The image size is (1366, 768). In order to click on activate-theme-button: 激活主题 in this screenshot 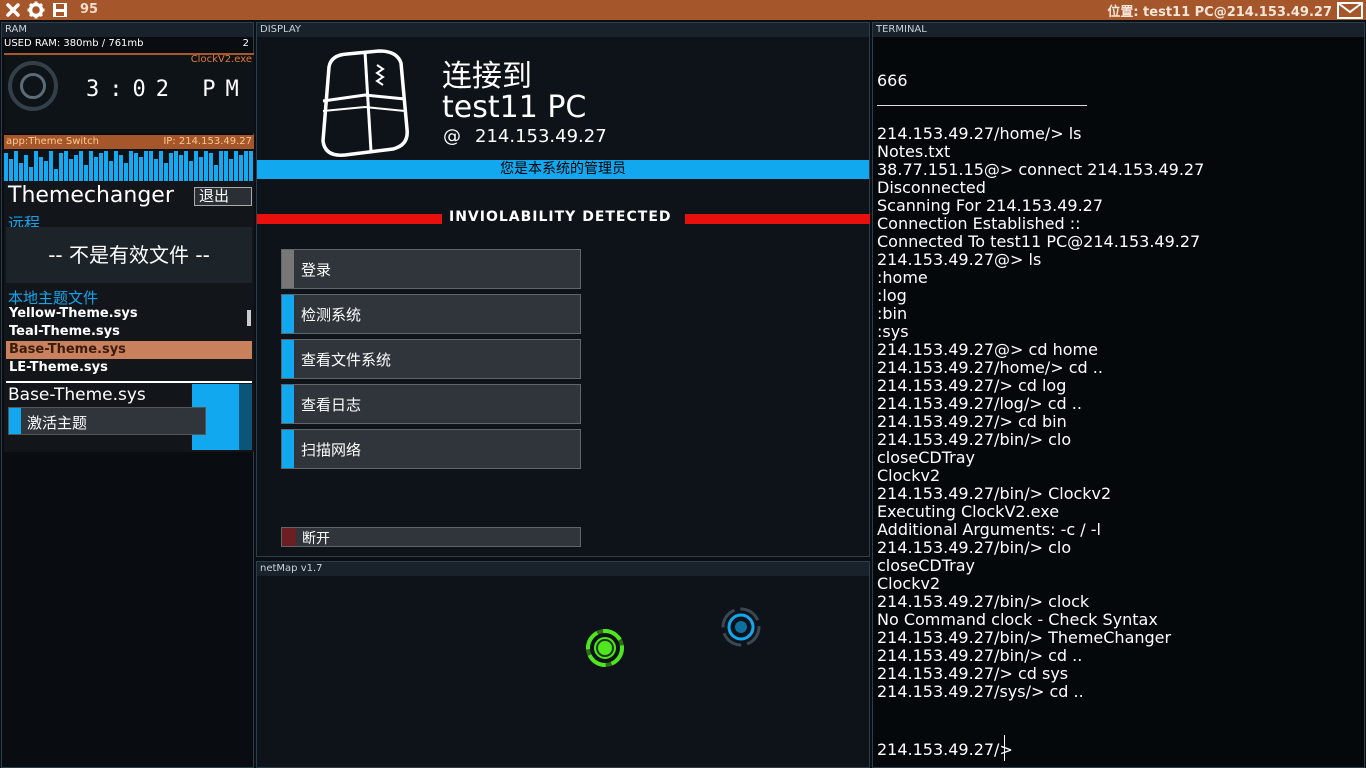, I will do `click(107, 421)`.